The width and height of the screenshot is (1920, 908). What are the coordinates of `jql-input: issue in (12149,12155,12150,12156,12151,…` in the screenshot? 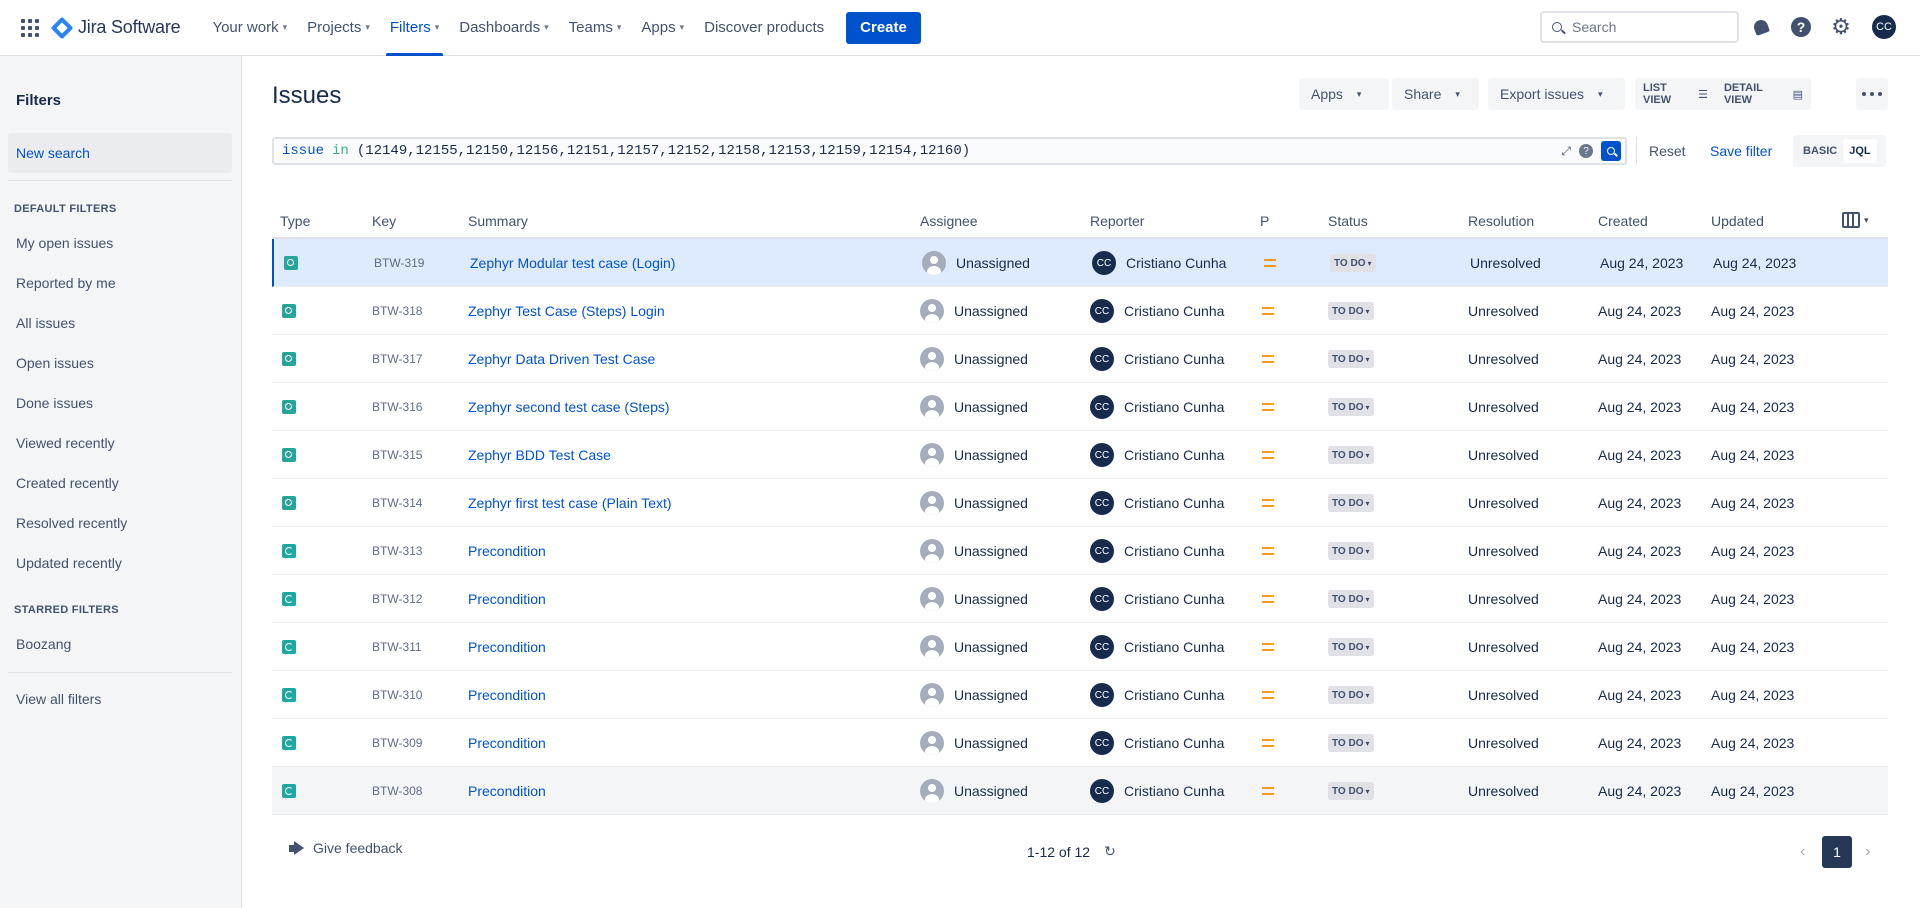 It's located at (949, 151).